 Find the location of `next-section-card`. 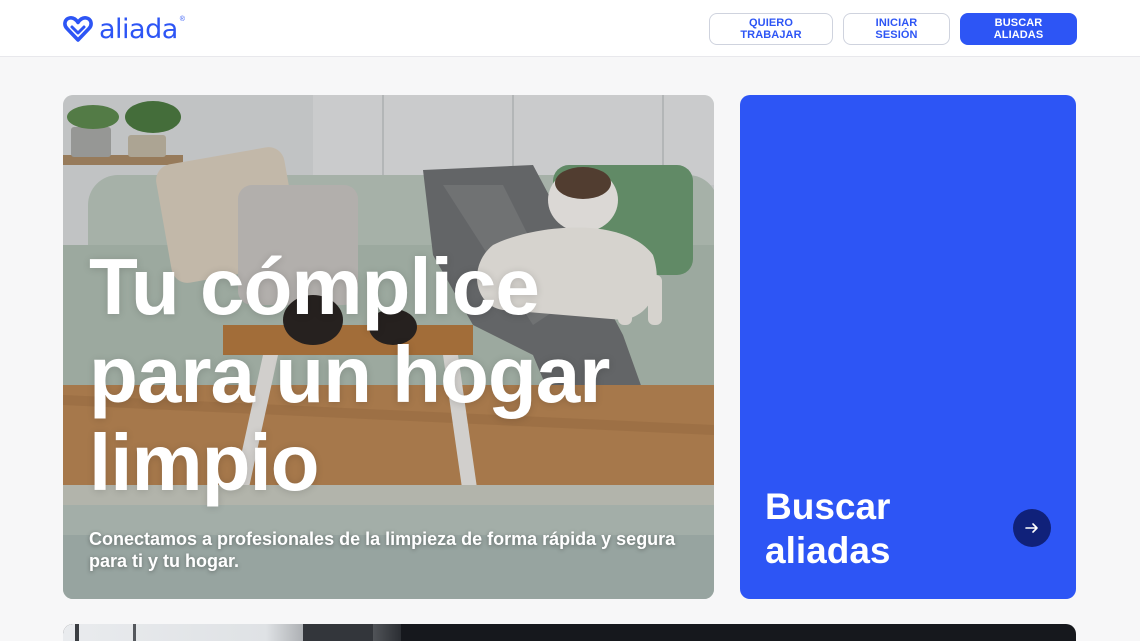

next-section-card is located at coordinates (569, 632).